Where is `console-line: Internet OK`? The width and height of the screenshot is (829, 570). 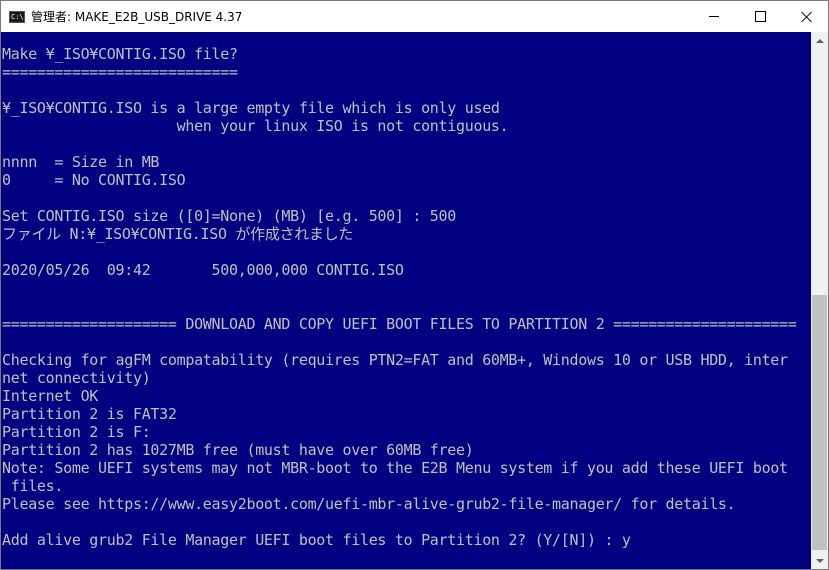
console-line: Internet OK is located at coordinates (50, 396).